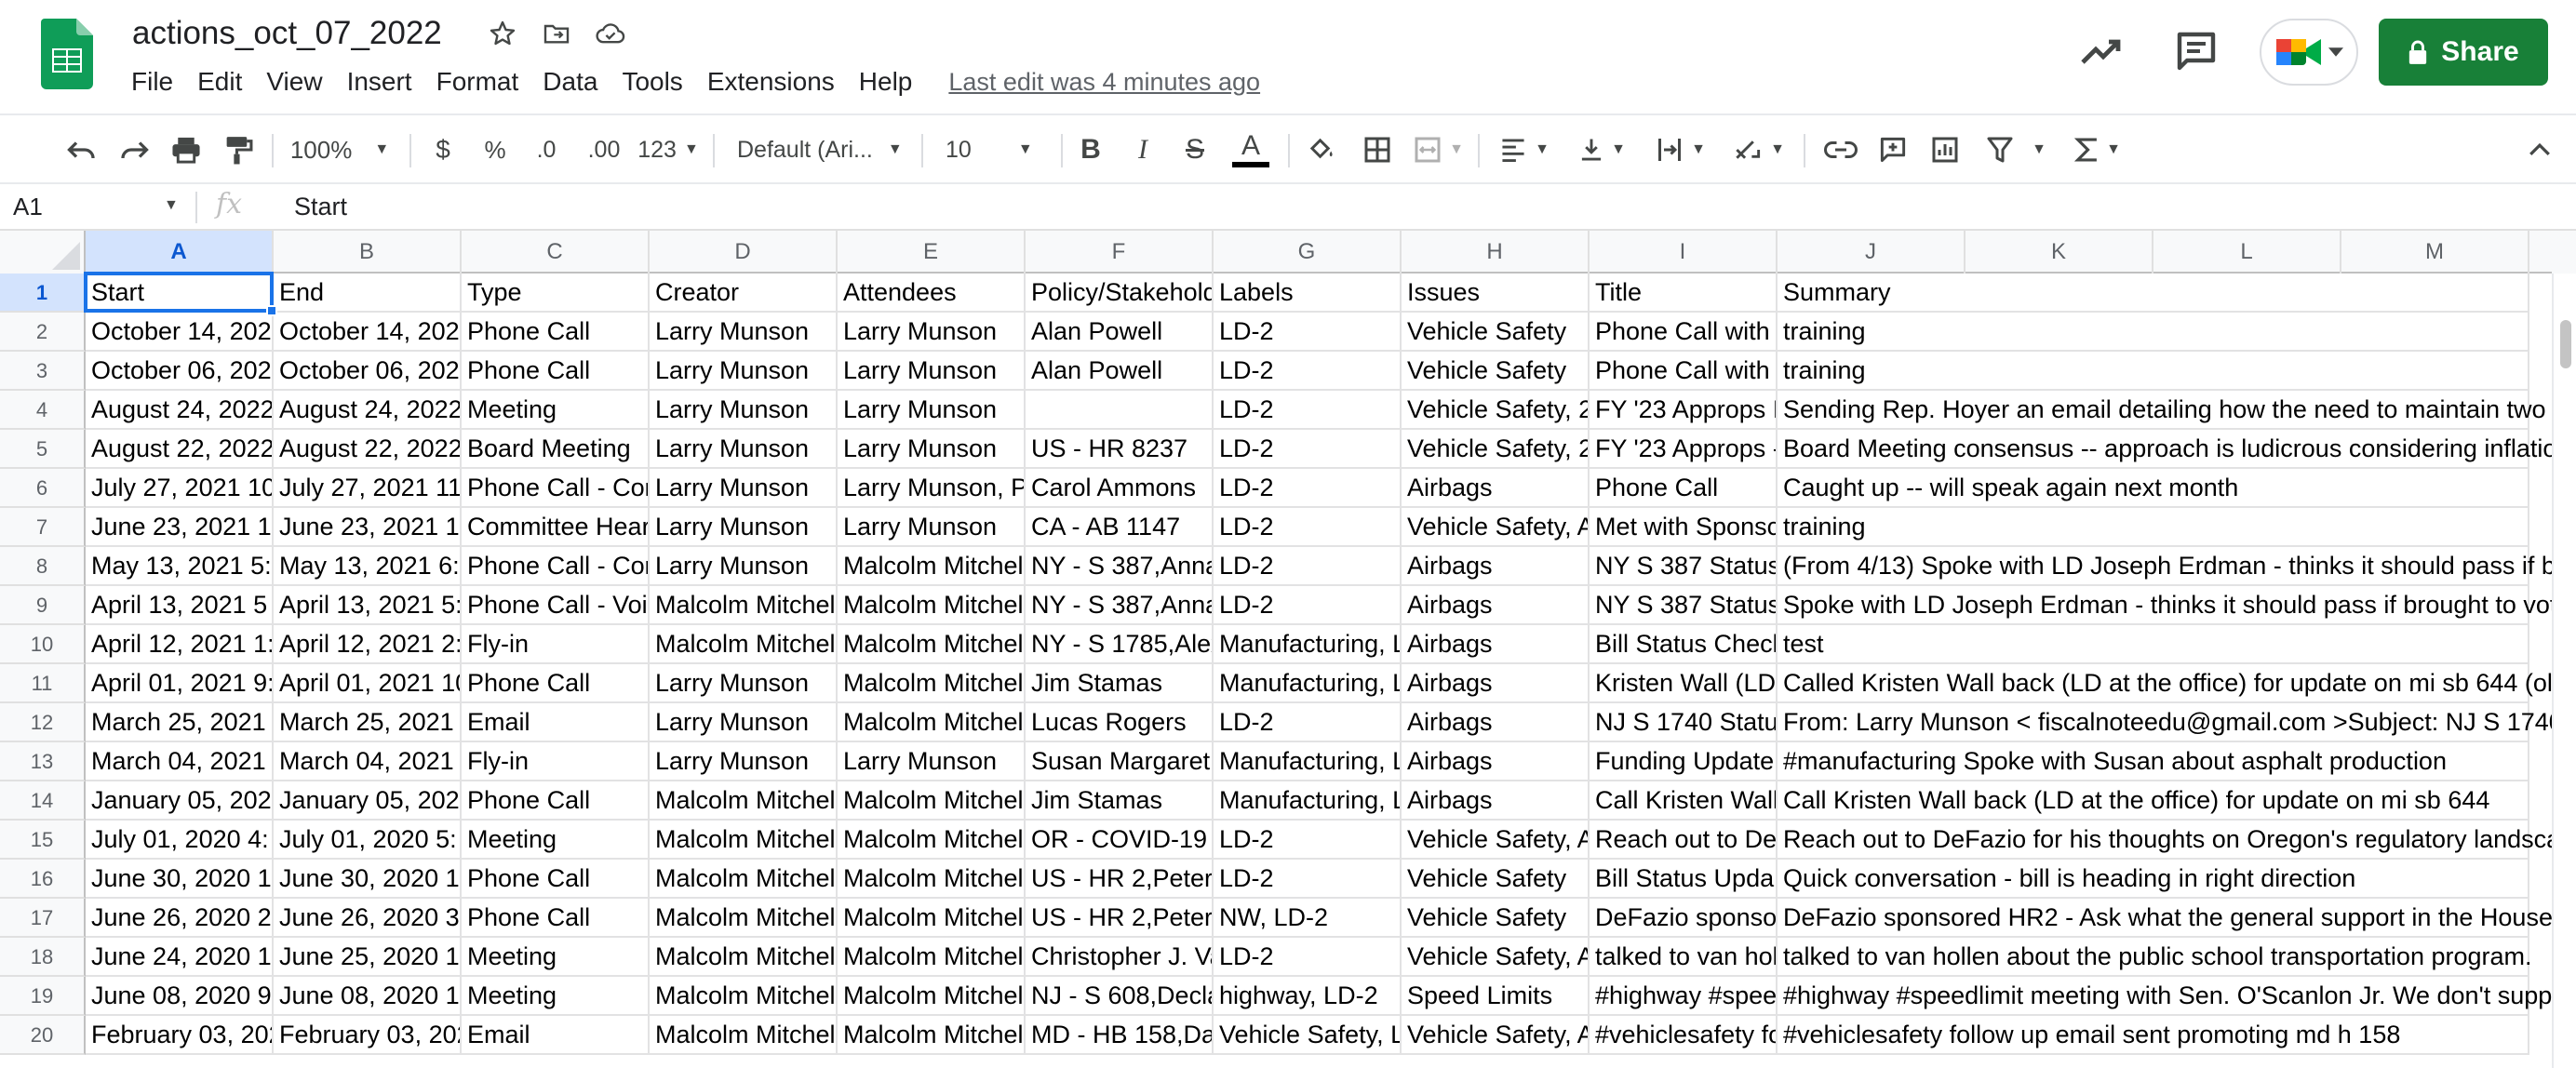 The height and width of the screenshot is (1068, 2576). Describe the element at coordinates (379, 81) in the screenshot. I see `menu-insert: Insert` at that location.